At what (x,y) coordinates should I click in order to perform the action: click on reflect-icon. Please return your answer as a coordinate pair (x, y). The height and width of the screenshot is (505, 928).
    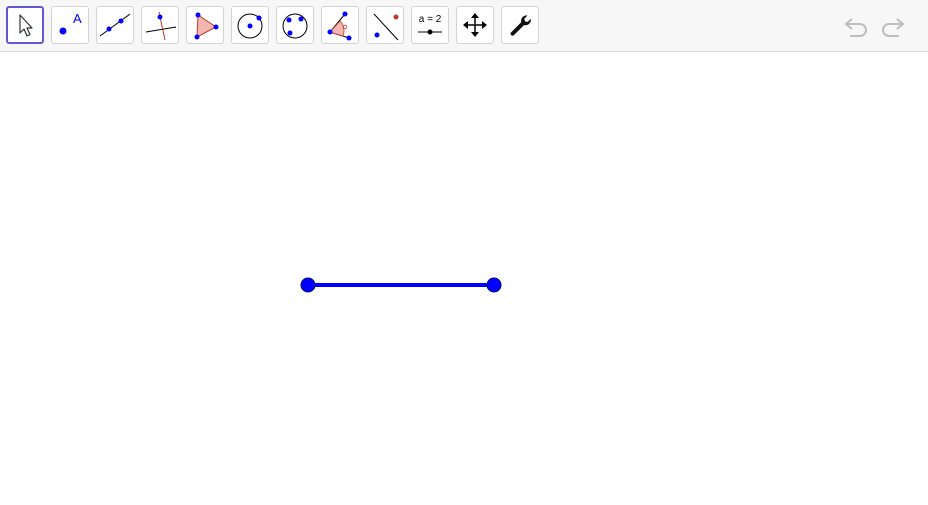
    Looking at the image, I should click on (386, 27).